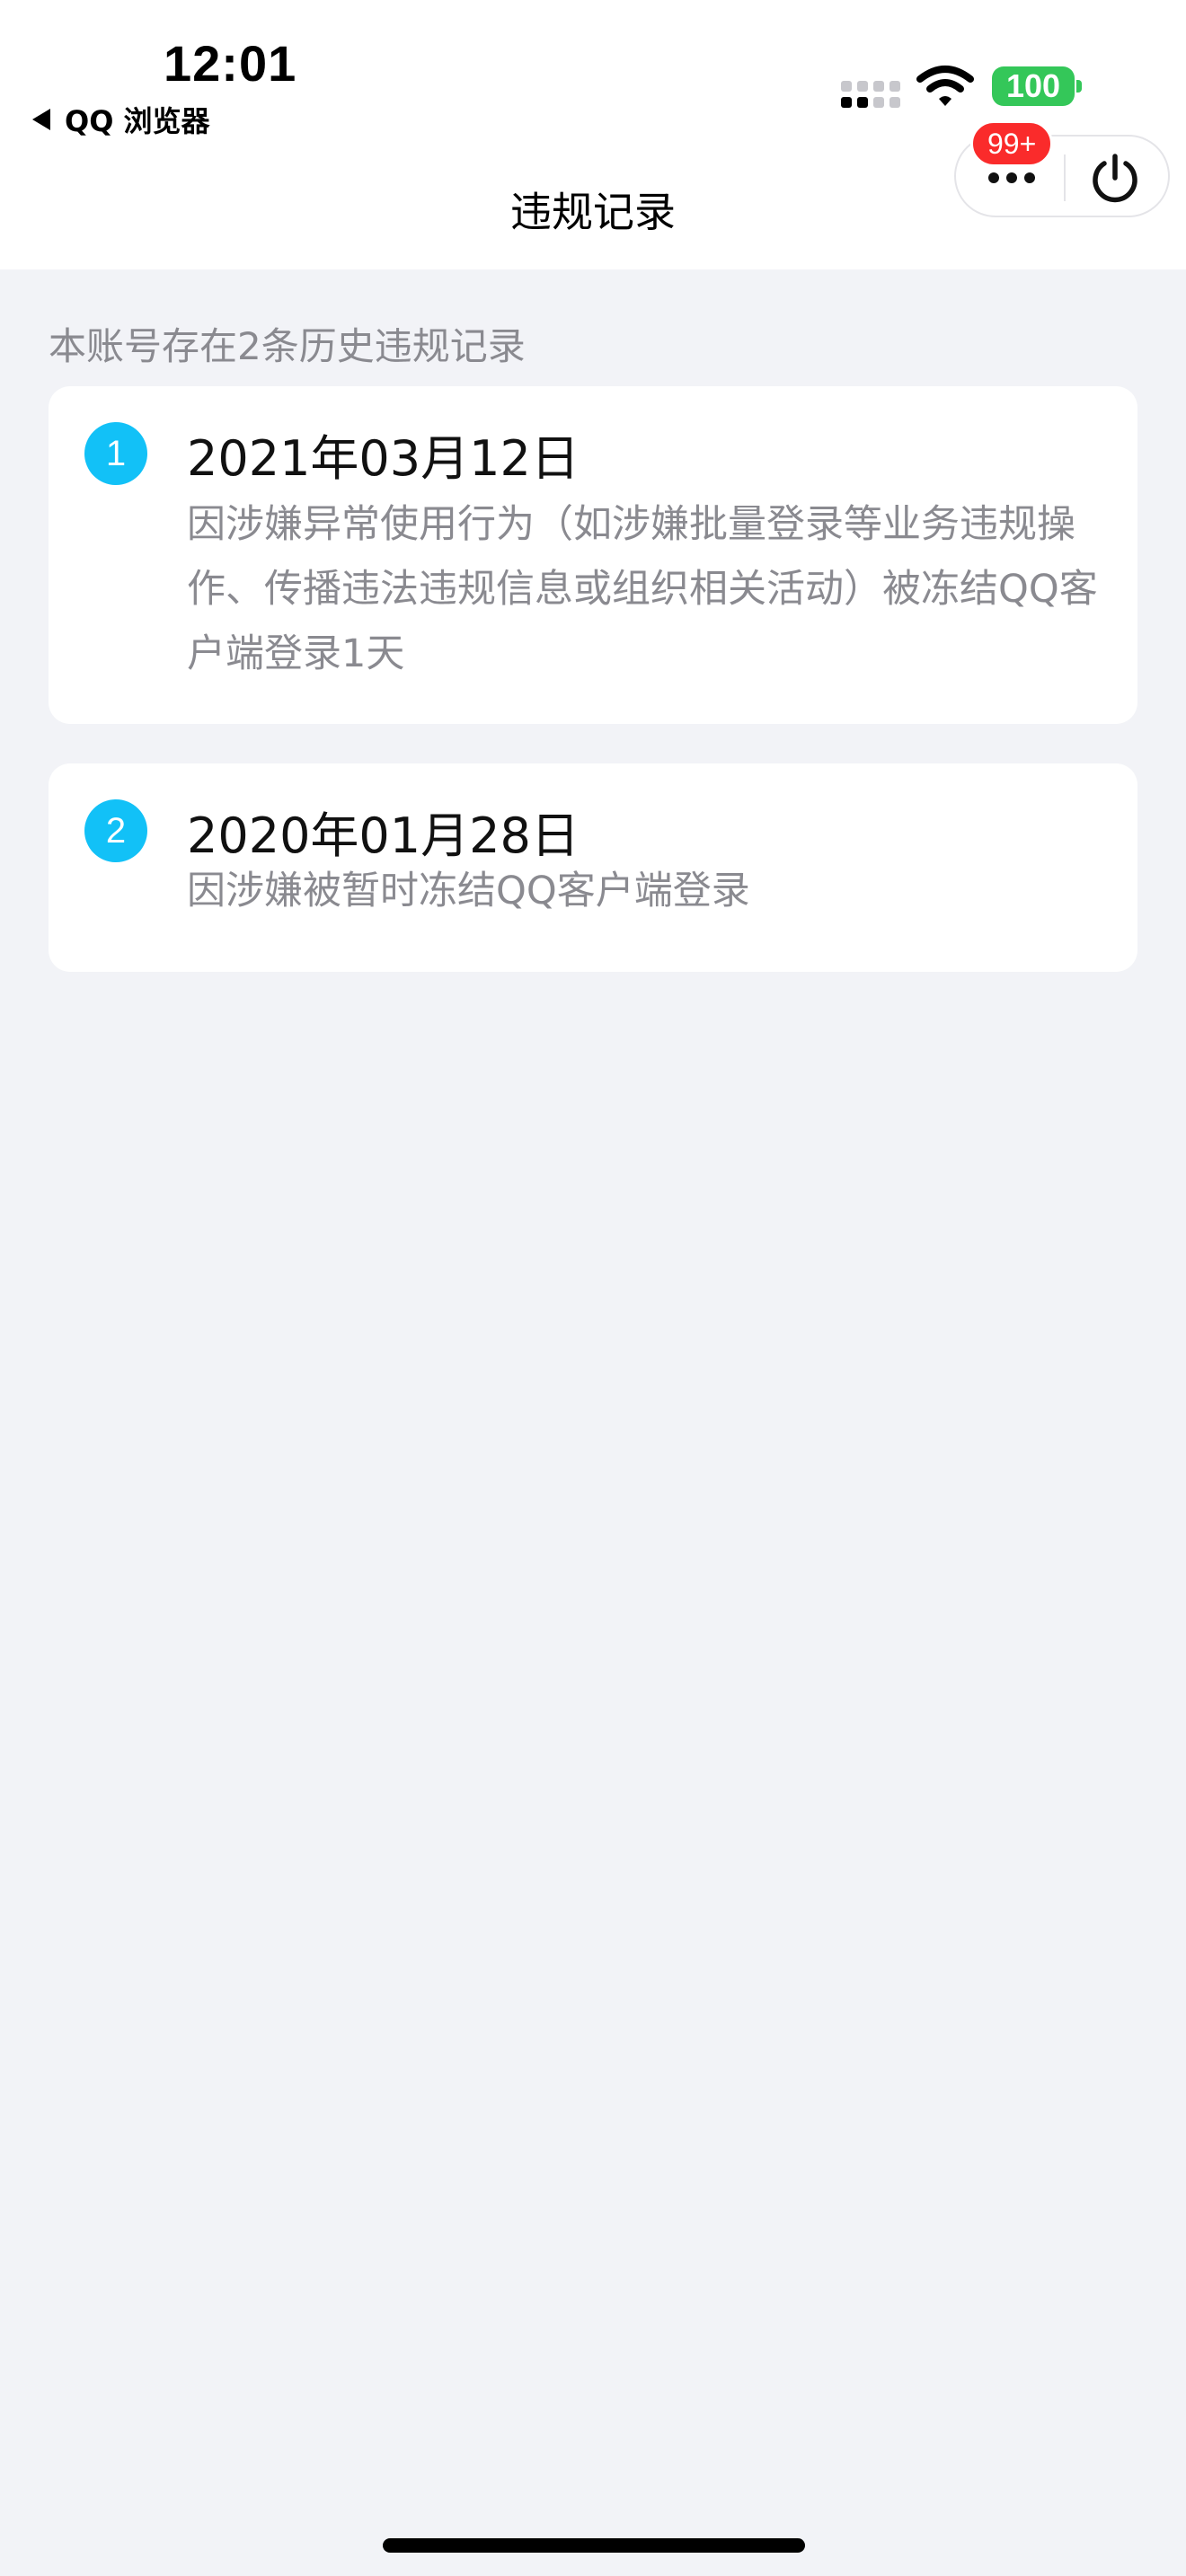 The image size is (1186, 2576). Describe the element at coordinates (593, 867) in the screenshot. I see `violation-record-card: 2 2020年01月28日 因涉嫌被暂时冻结QQ客户端登录` at that location.